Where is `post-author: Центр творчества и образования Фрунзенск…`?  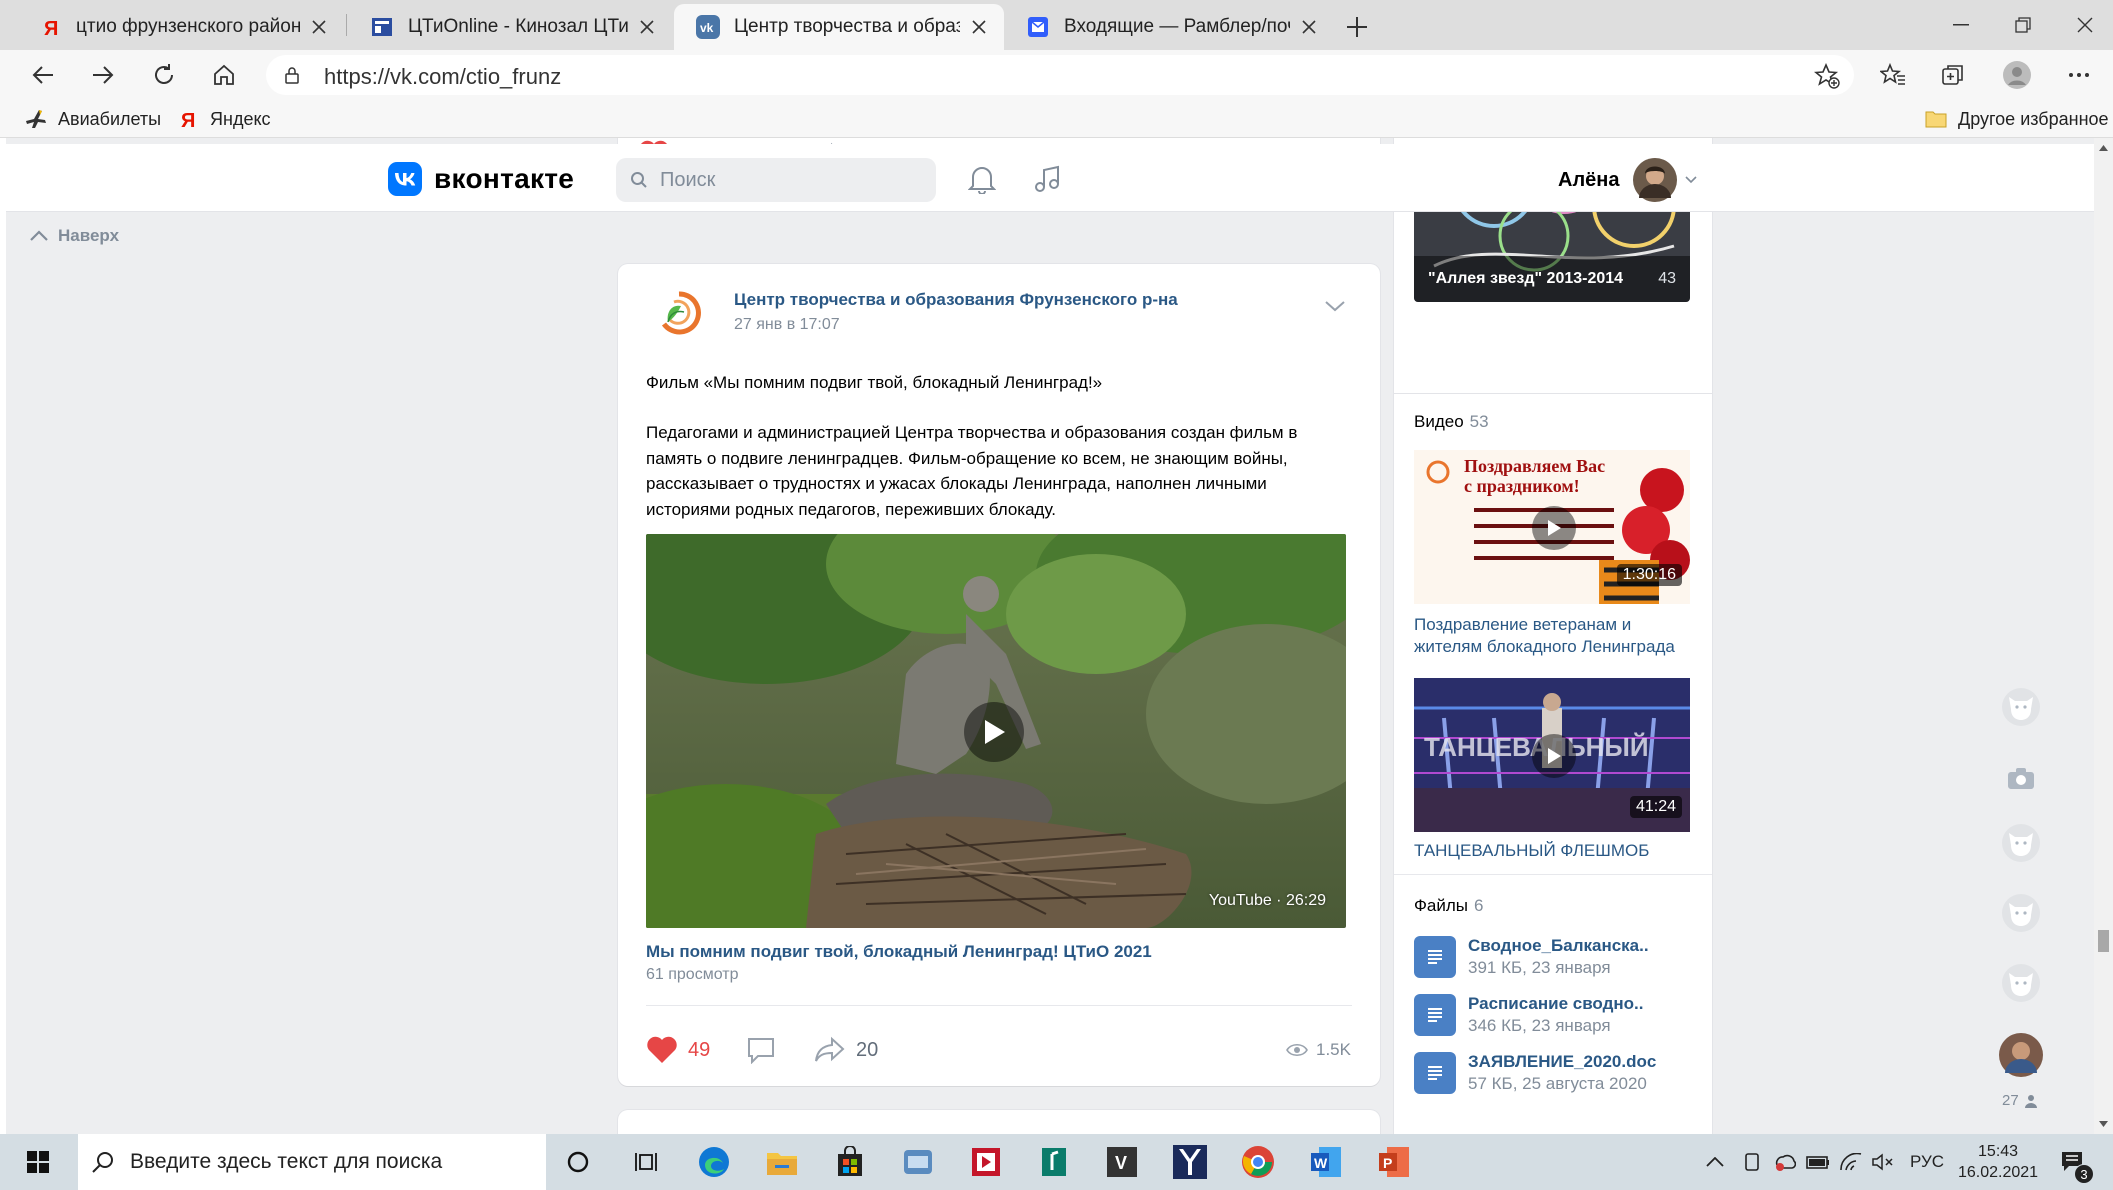 post-author: Центр творчества и образования Фрунзенск… is located at coordinates (956, 300).